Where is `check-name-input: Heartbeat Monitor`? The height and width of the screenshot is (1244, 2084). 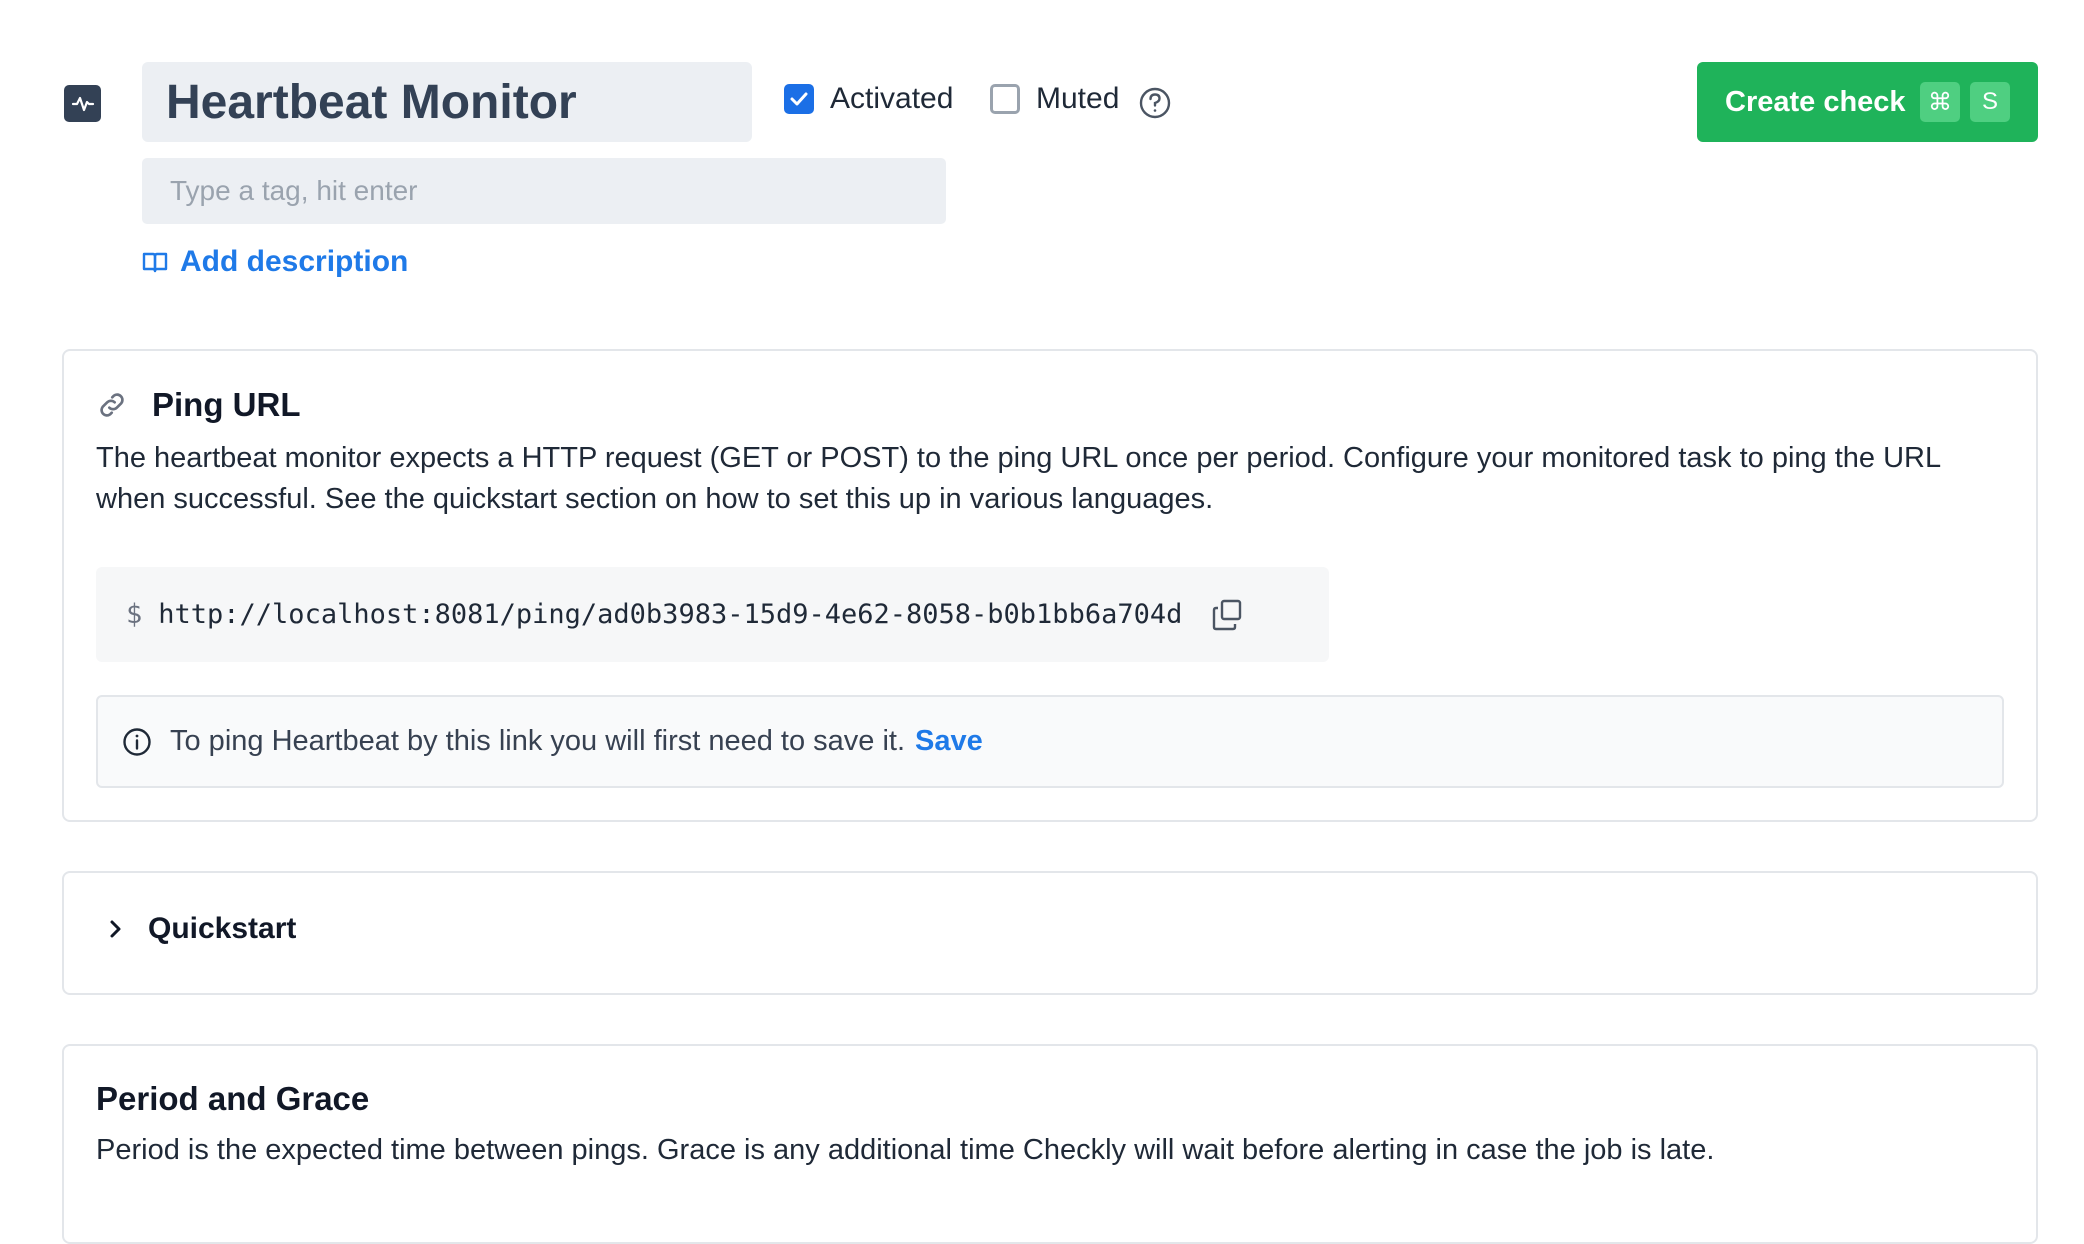
check-name-input: Heartbeat Monitor is located at coordinates (447, 102).